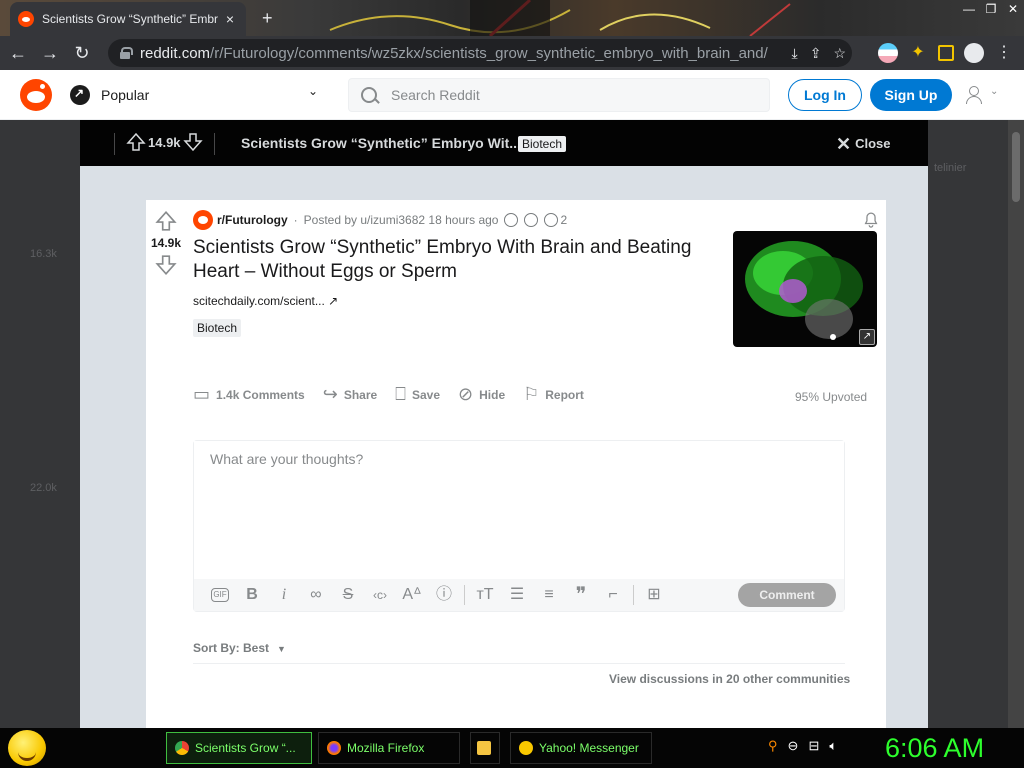 This screenshot has height=768, width=1024. I want to click on post-link: scitechdaily.com/scient... ↗, so click(265, 301).